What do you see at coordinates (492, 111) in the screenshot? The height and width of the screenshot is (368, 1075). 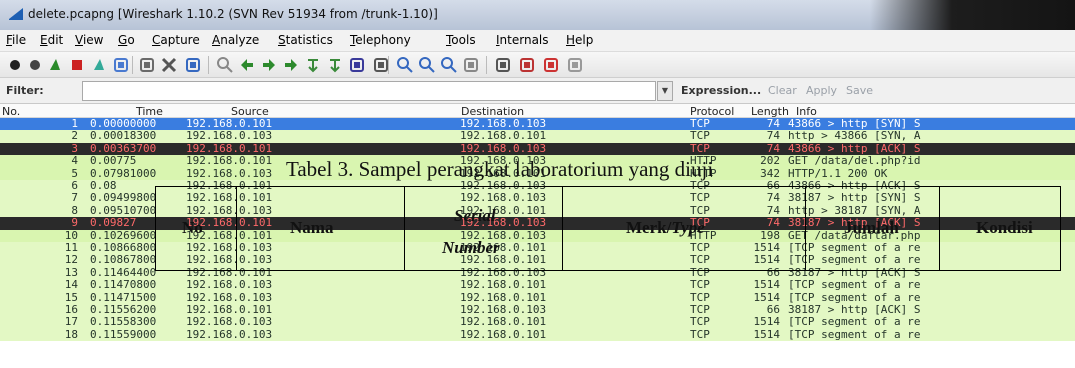 I see `column-destination: Destination` at bounding box center [492, 111].